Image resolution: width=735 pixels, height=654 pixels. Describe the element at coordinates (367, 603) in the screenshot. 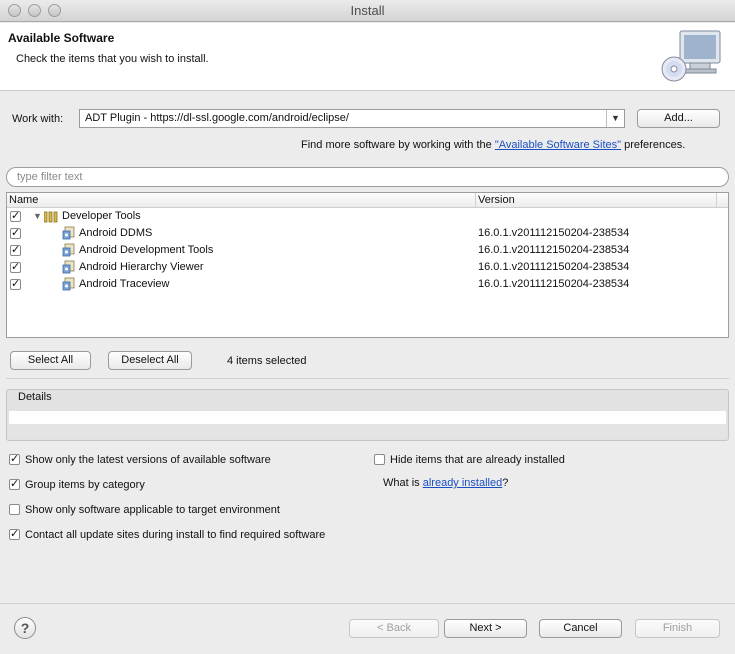

I see `footer-divider` at that location.